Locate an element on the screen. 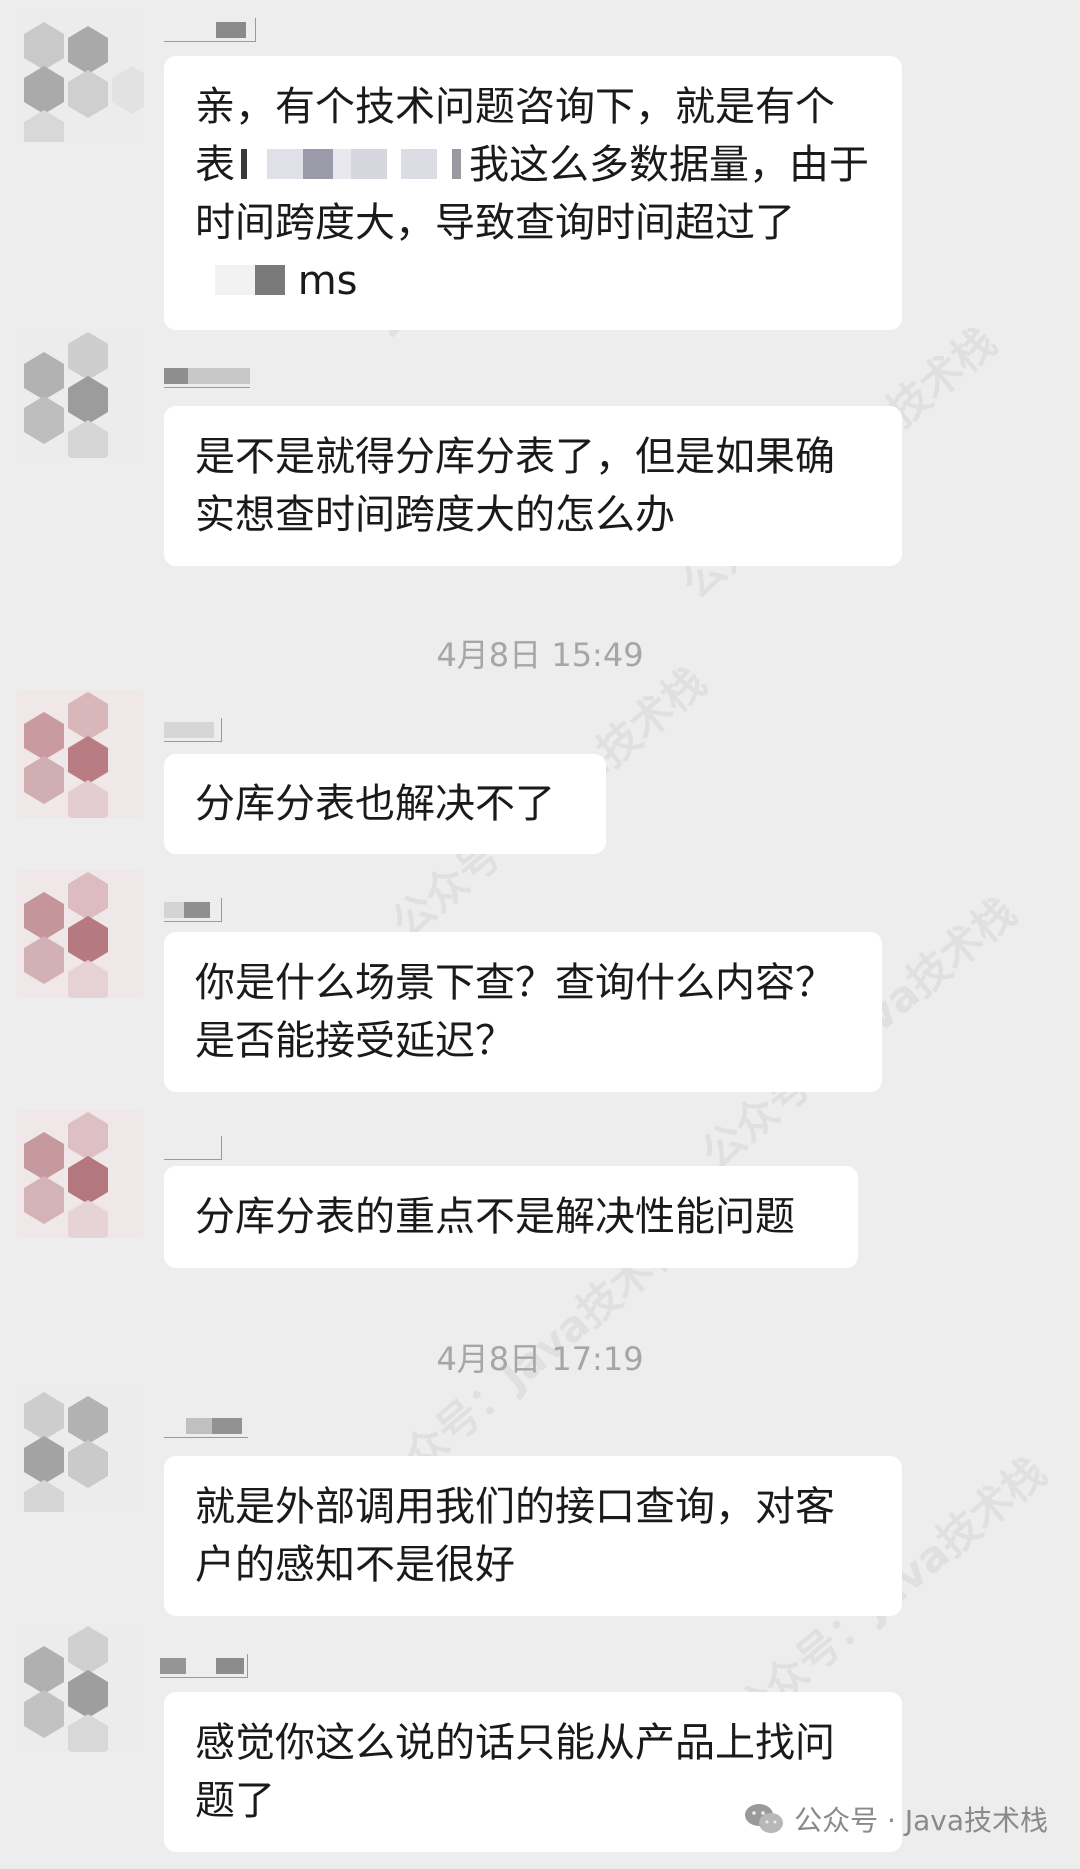  message-bubble: 分库分表的重点不是解决性能问题 is located at coordinates (511, 1217).